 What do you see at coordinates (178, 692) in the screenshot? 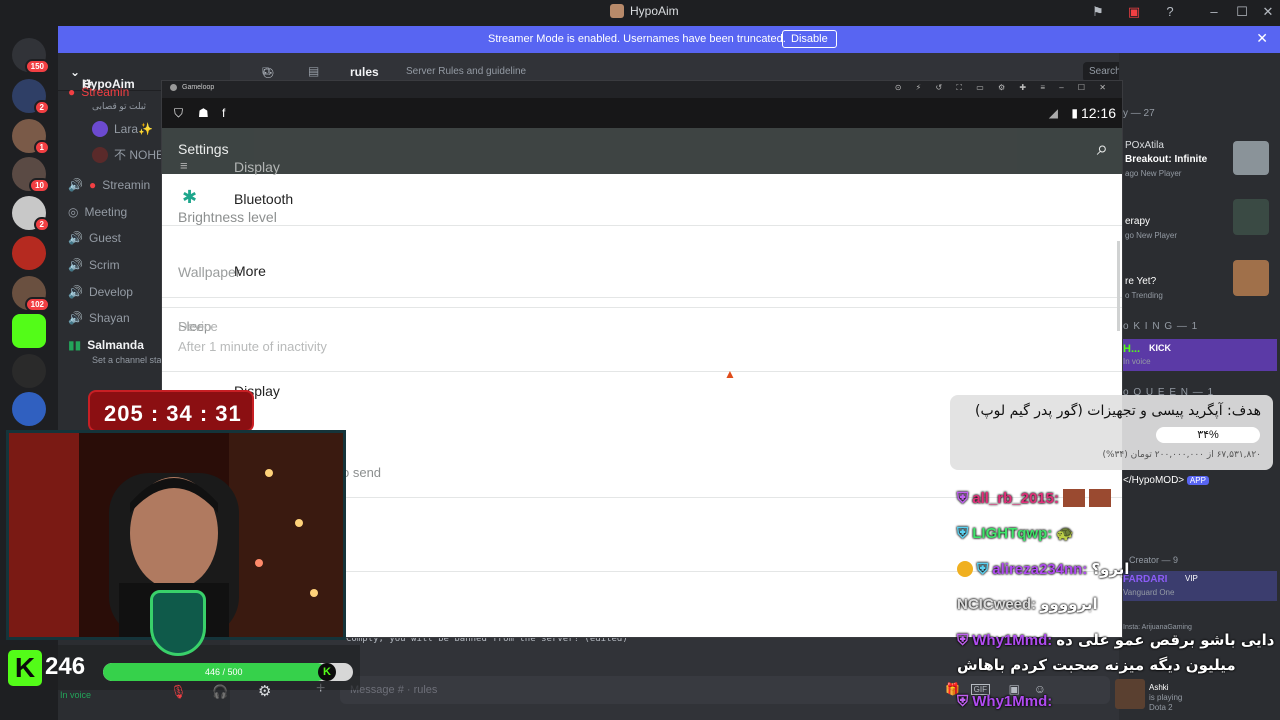
I see `mute-icon: 🎙` at bounding box center [178, 692].